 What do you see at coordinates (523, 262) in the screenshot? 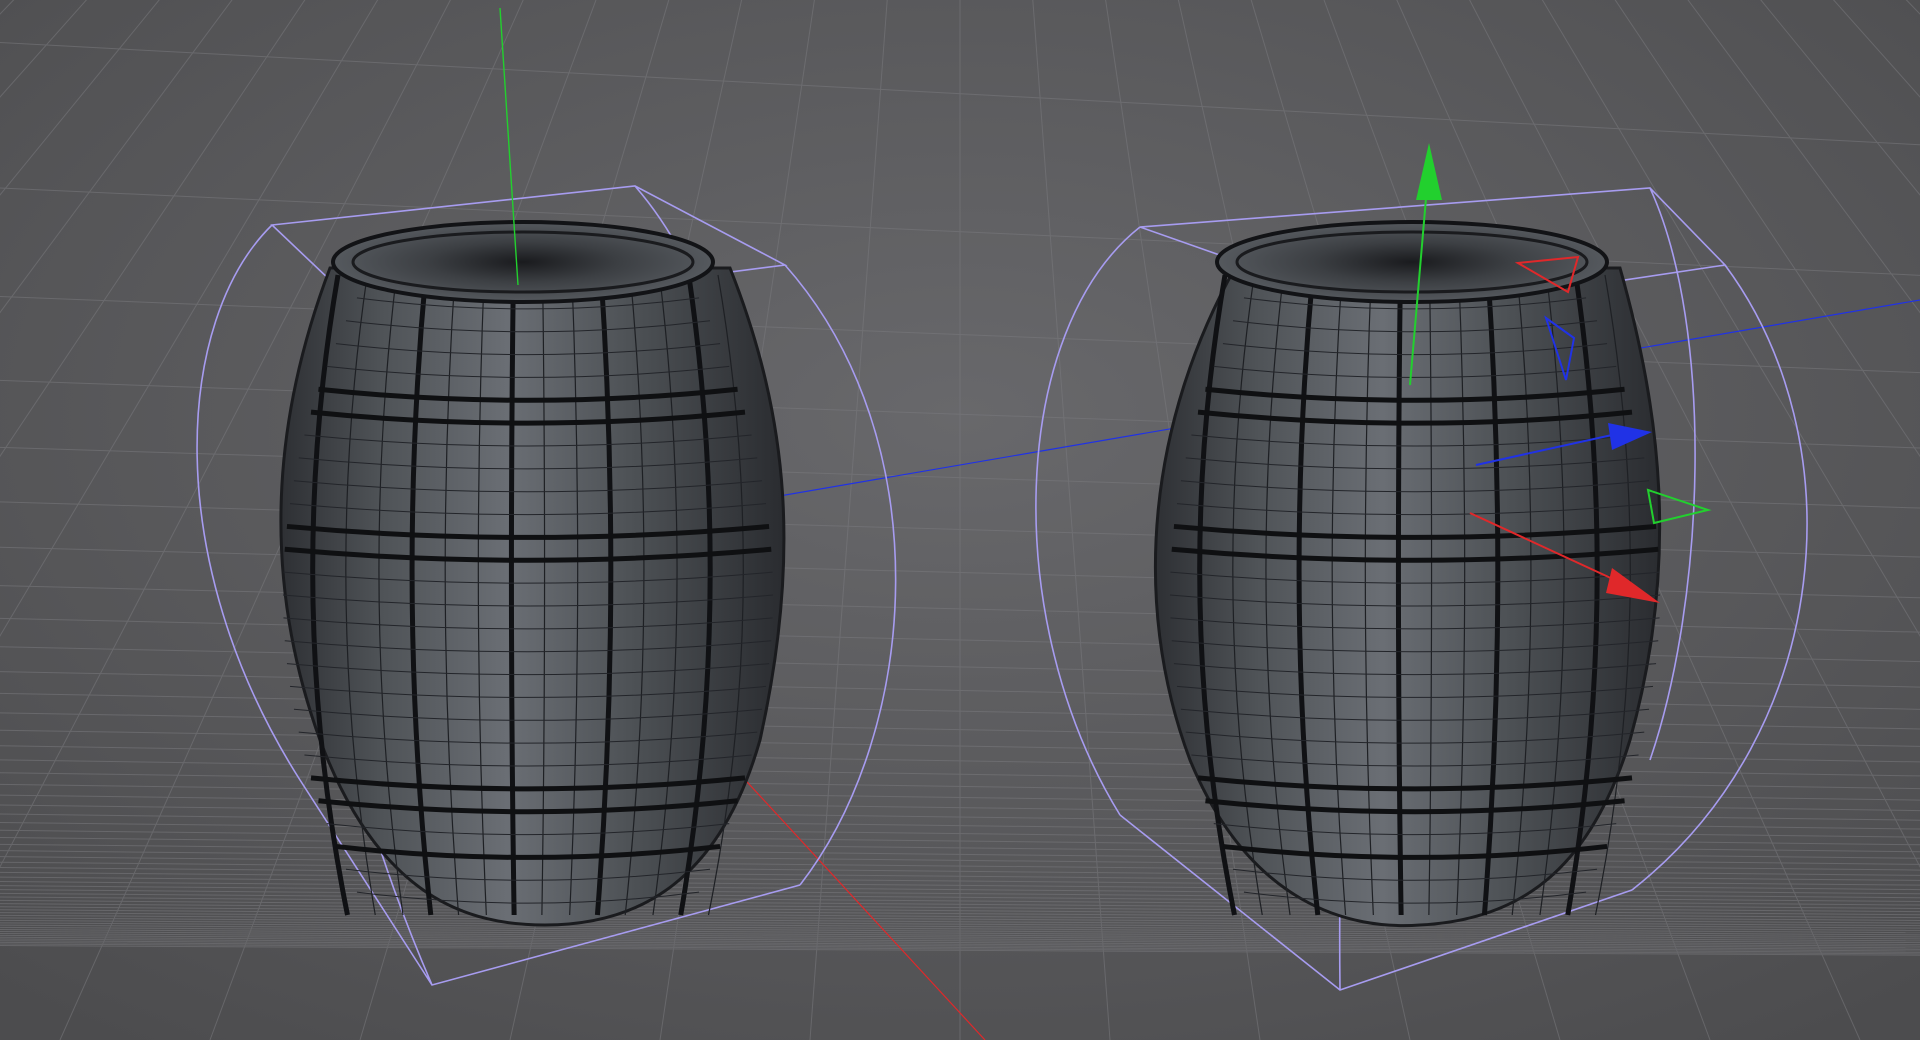
I see `barrel-left-lid` at bounding box center [523, 262].